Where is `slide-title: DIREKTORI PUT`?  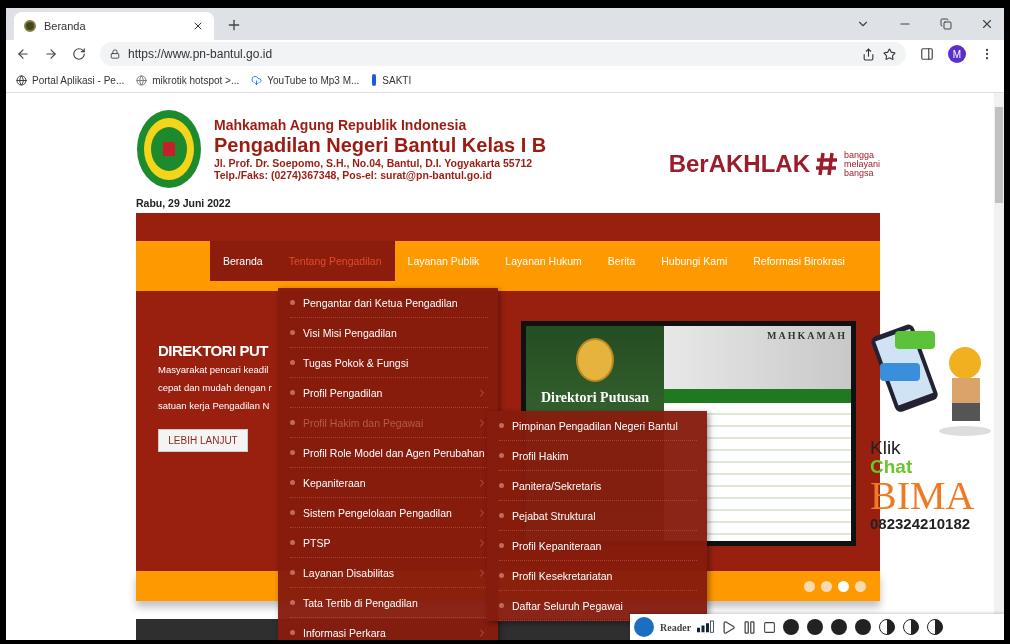 slide-title: DIREKTORI PUT is located at coordinates (213, 351).